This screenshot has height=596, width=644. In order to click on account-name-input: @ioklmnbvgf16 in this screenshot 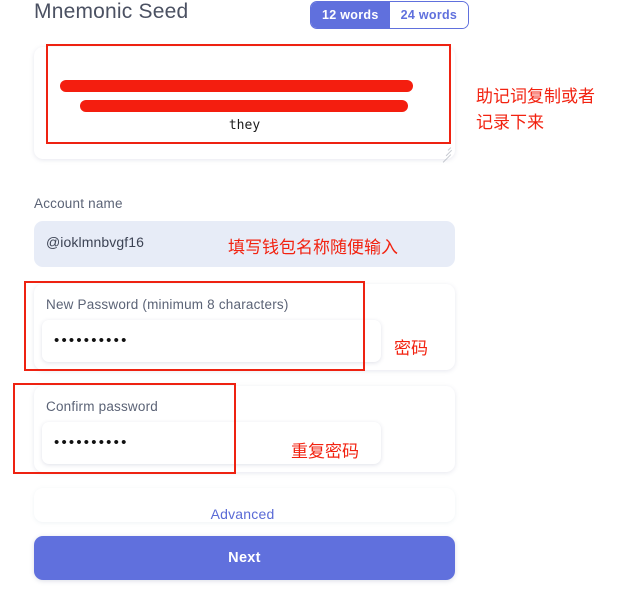, I will do `click(244, 244)`.